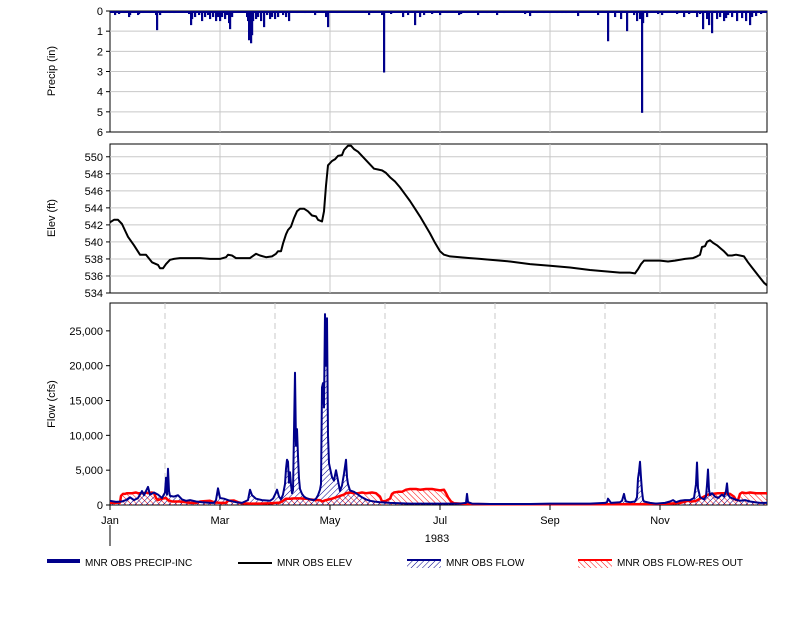 The height and width of the screenshot is (627, 800). I want to click on x-tick-label-jul: Jul, so click(440, 521).